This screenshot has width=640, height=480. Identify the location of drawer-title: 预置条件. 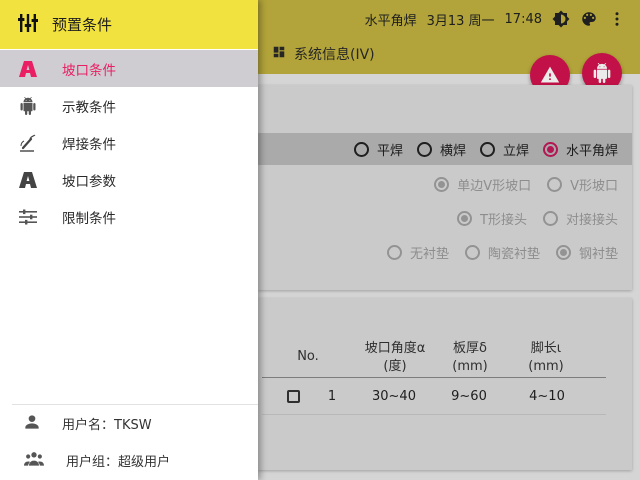
(82, 25).